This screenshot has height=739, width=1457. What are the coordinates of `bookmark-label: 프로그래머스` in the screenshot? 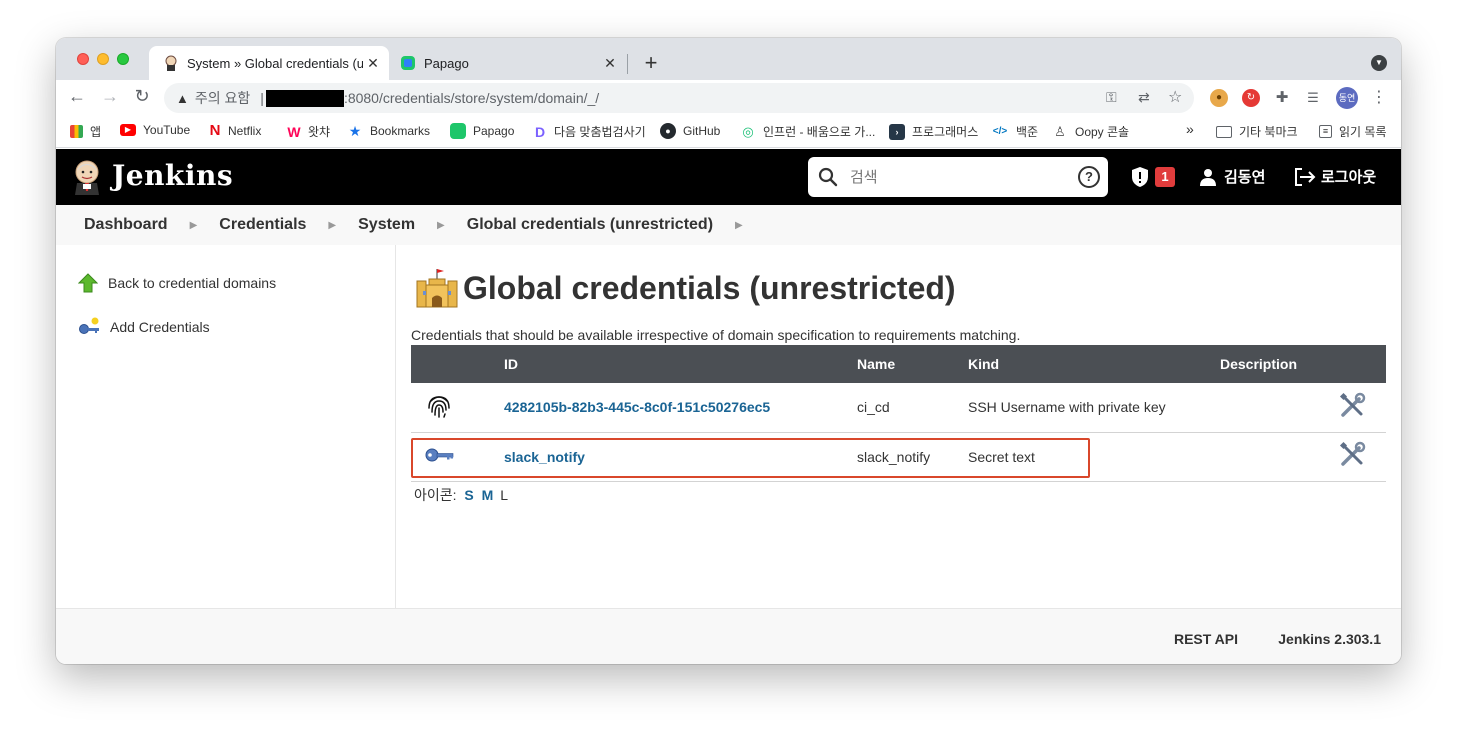 It's located at (945, 132).